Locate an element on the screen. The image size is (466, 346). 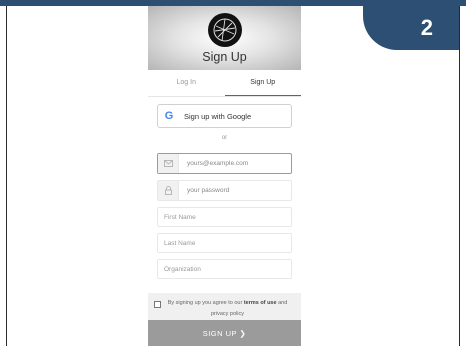
lock-icon is located at coordinates (168, 190).